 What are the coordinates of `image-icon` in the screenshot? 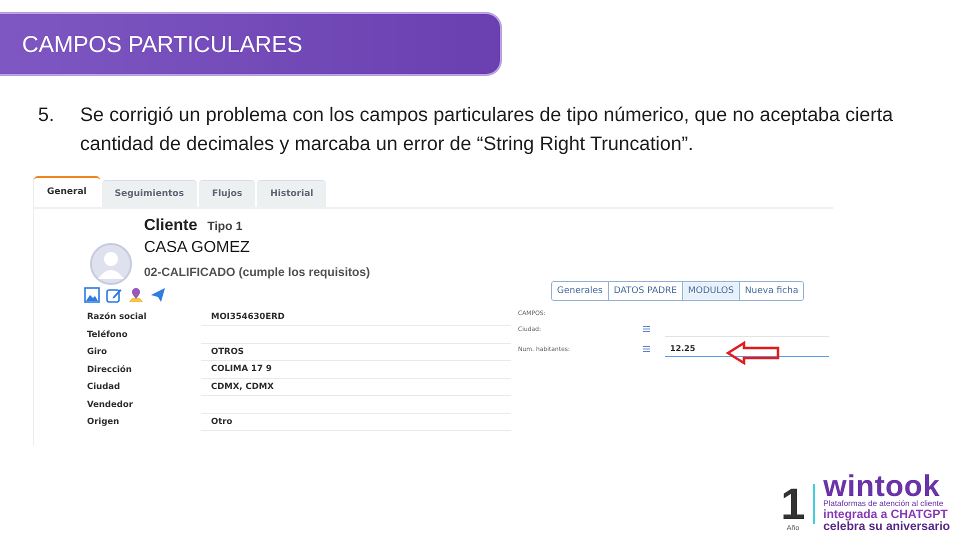 It's located at (92, 294).